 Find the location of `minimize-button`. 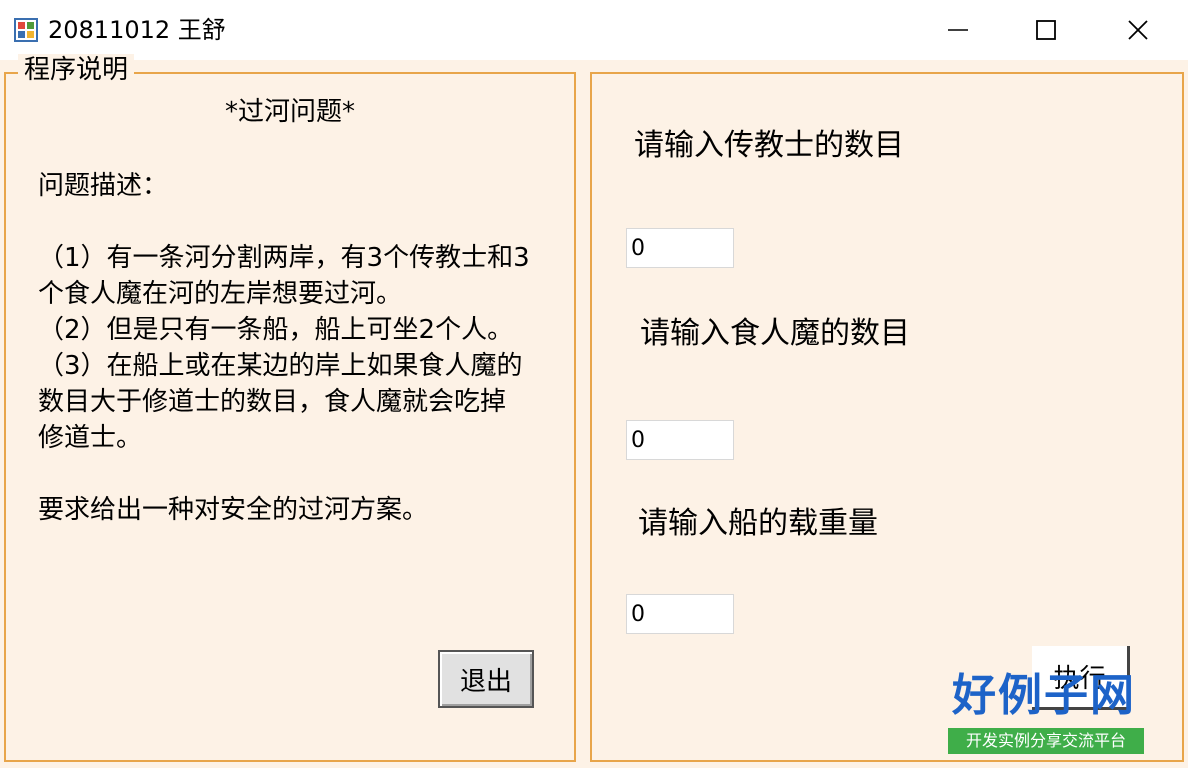

minimize-button is located at coordinates (958, 30).